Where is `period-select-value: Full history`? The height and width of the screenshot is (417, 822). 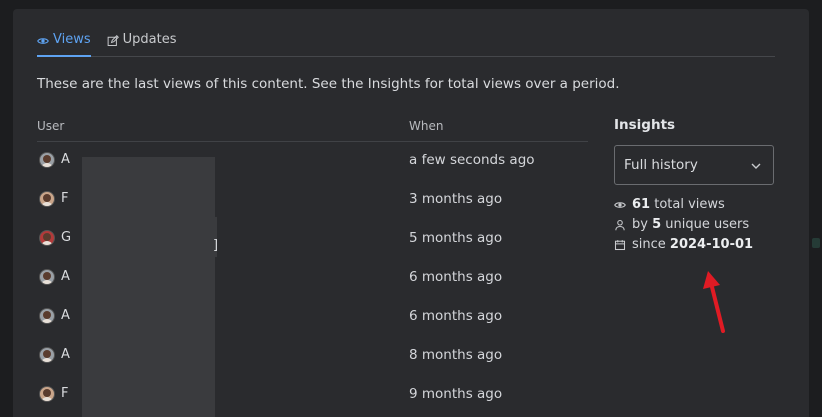
period-select-value: Full history is located at coordinates (661, 165).